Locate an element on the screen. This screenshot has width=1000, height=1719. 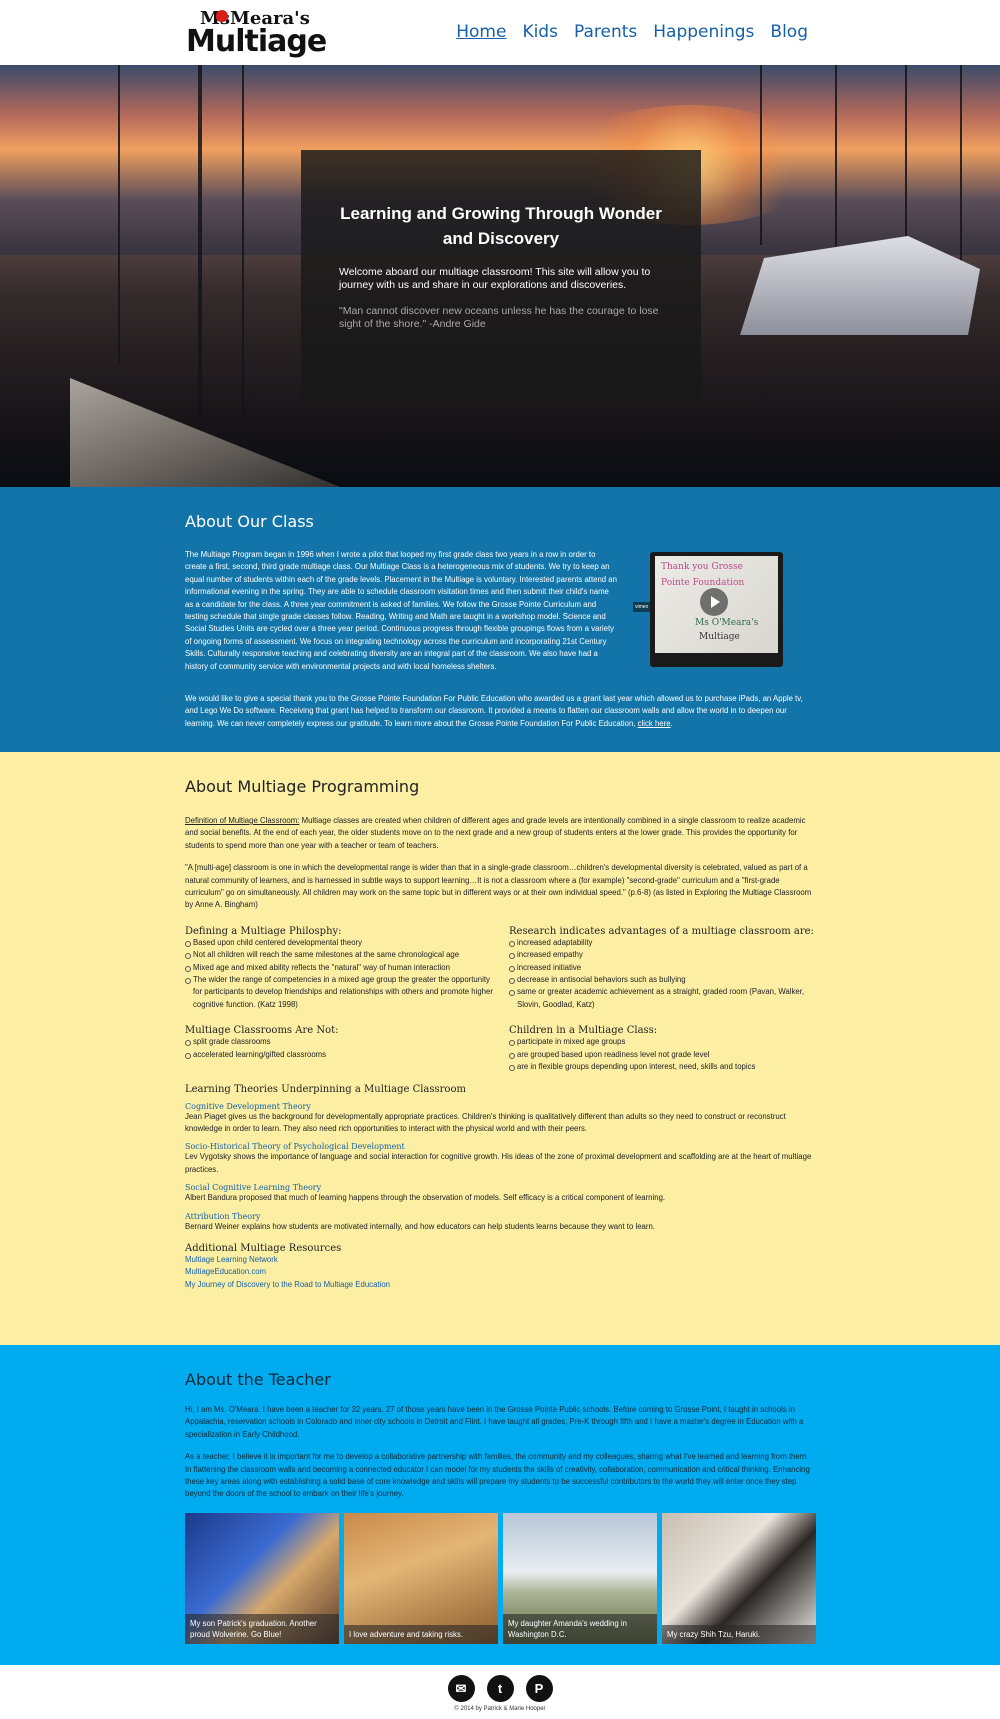
theory-link: Social Cognitive Learning Theory is located at coordinates (501, 1187).